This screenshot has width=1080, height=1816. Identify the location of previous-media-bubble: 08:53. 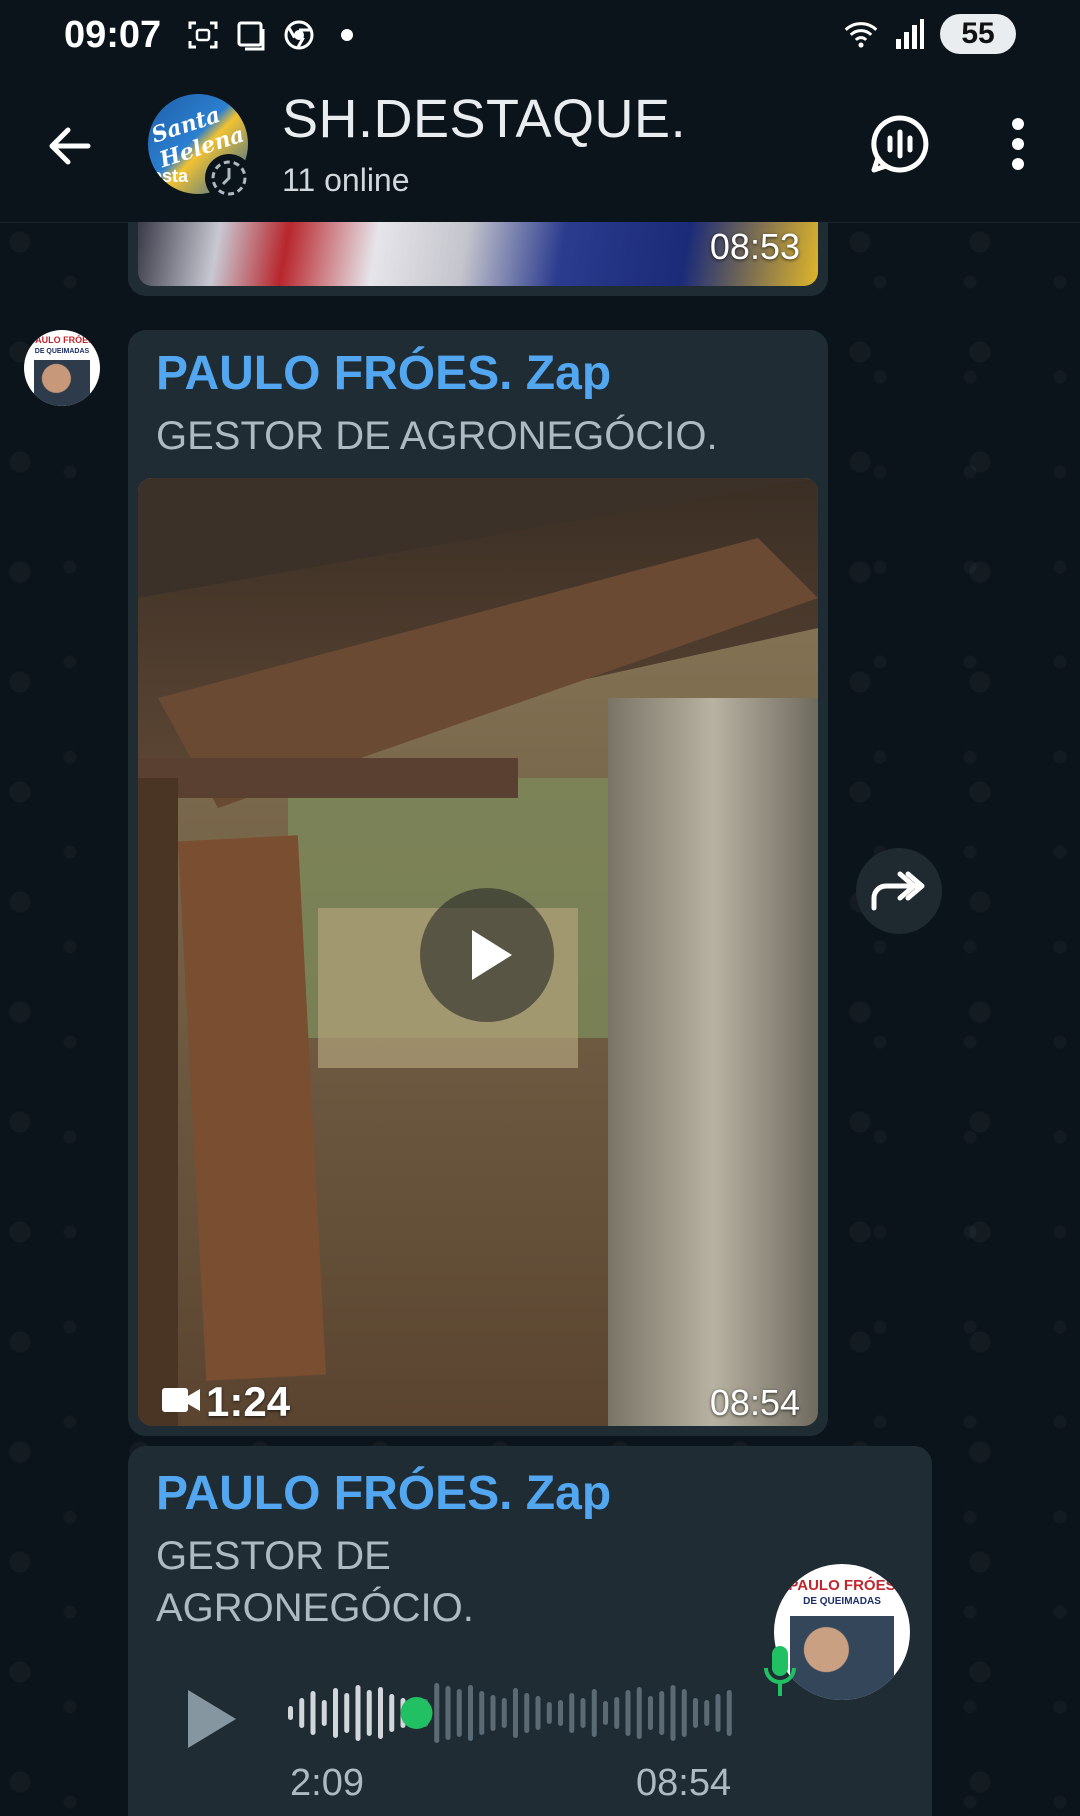
(478, 259).